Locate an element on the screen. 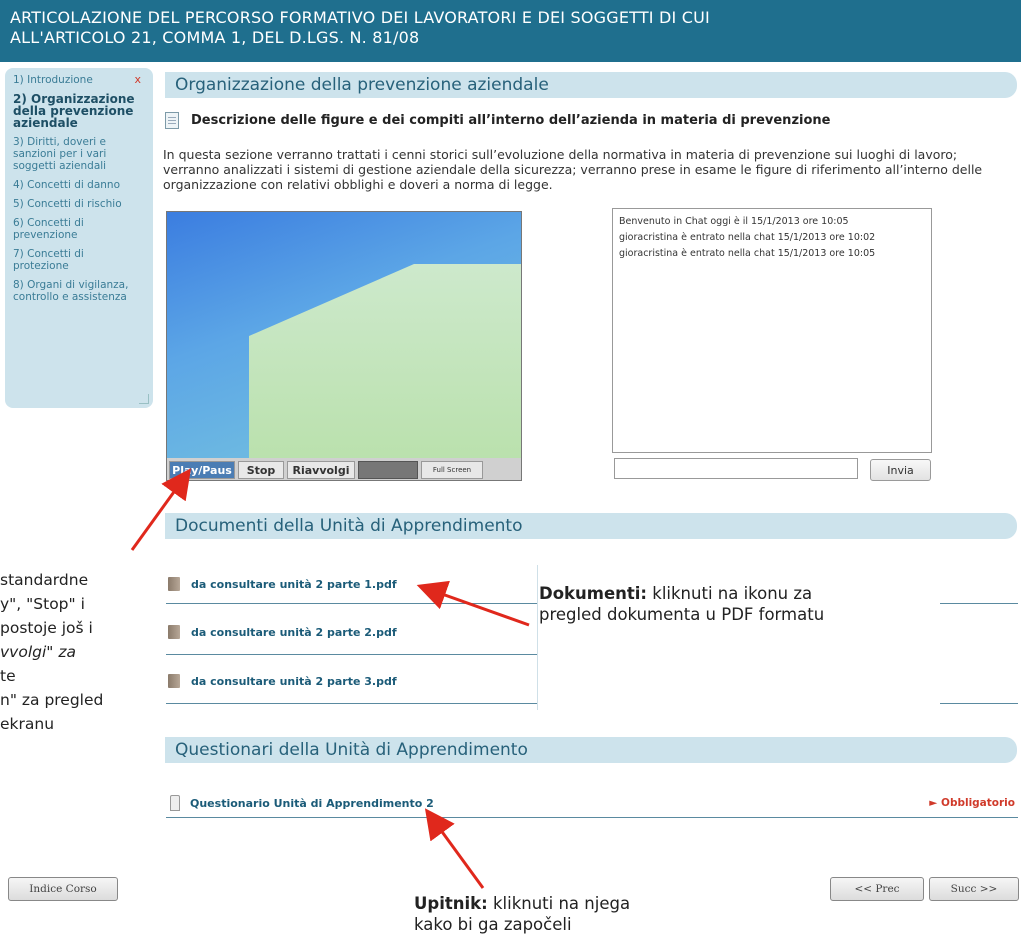 Image resolution: width=1021 pixels, height=949 pixels. annotation-bold: Dokumenti: is located at coordinates (593, 593).